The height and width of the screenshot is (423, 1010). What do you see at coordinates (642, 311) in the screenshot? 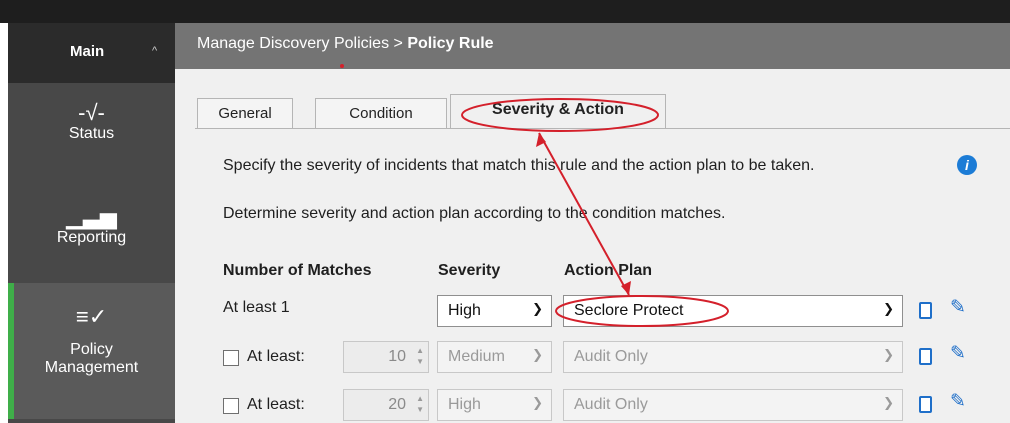
I see `annotation-ellipse-action` at bounding box center [642, 311].